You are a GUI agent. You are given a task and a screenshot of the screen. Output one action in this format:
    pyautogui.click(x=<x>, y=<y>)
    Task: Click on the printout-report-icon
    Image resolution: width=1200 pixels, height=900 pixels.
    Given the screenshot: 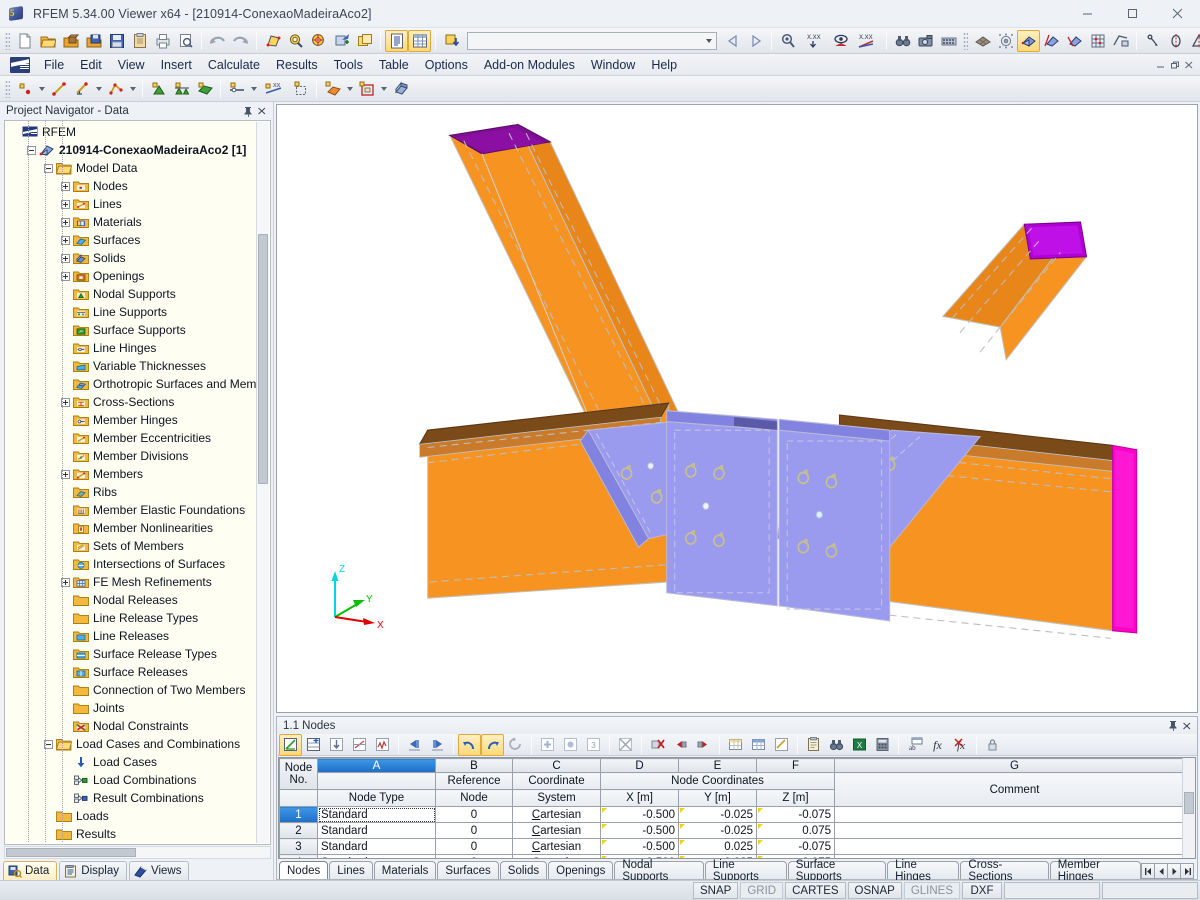 What is the action you would take?
    pyautogui.click(x=396, y=40)
    